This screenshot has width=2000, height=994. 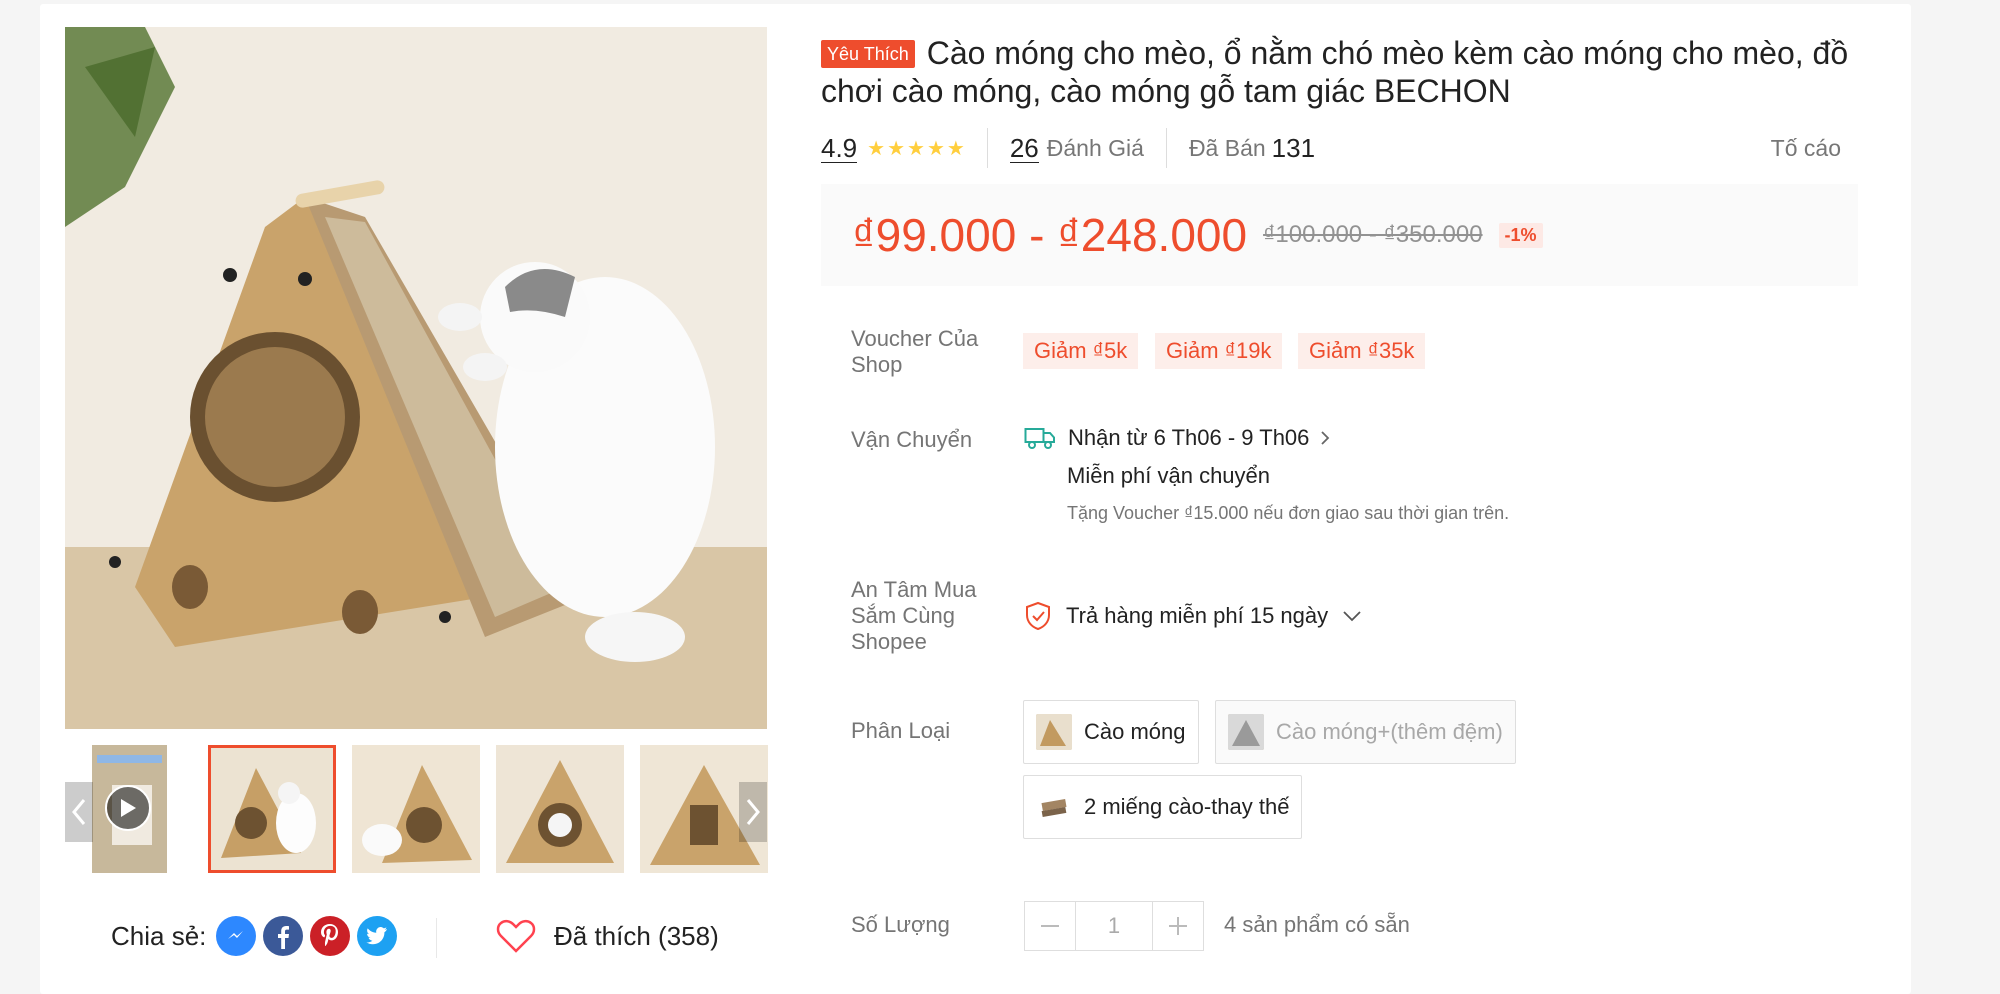 I want to click on like-button: Đã thích (358), so click(x=607, y=936).